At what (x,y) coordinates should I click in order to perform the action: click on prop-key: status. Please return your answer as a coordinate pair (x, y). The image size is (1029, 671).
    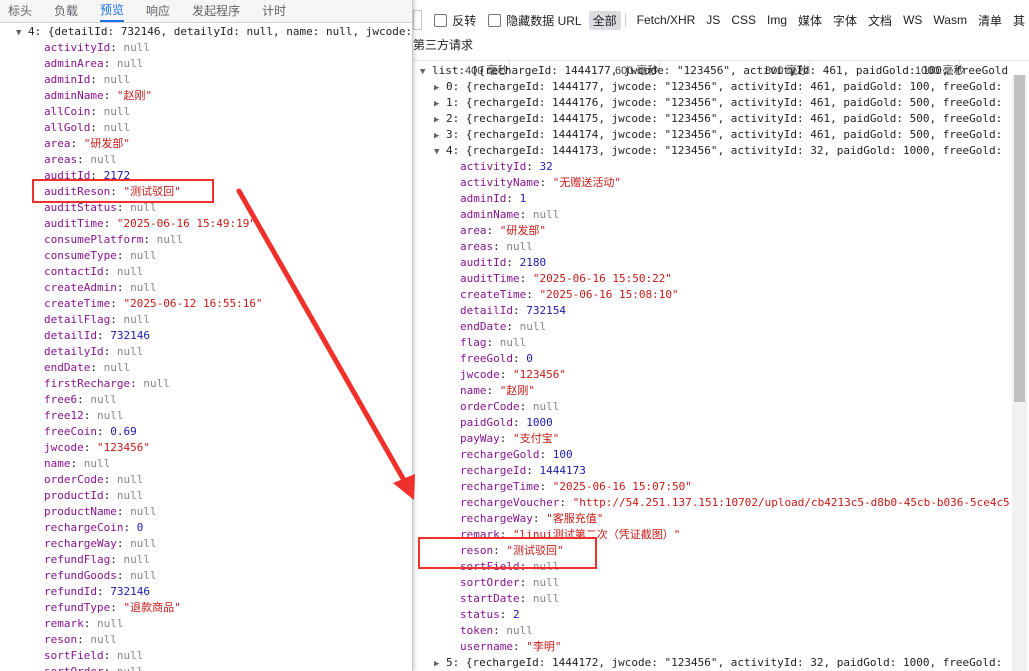
    Looking at the image, I should click on (480, 614).